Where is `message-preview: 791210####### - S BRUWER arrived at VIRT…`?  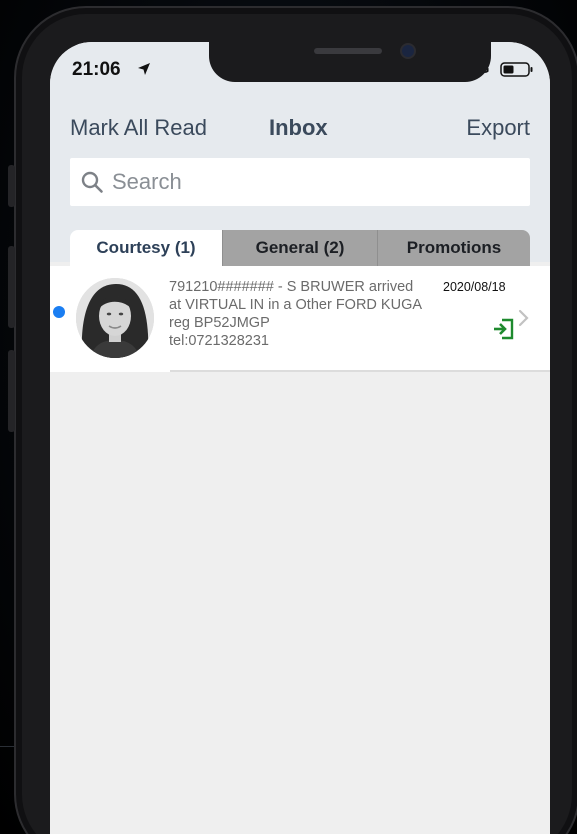
message-preview: 791210####### - S BRUWER arrived at VIRT… is located at coordinates (314, 314).